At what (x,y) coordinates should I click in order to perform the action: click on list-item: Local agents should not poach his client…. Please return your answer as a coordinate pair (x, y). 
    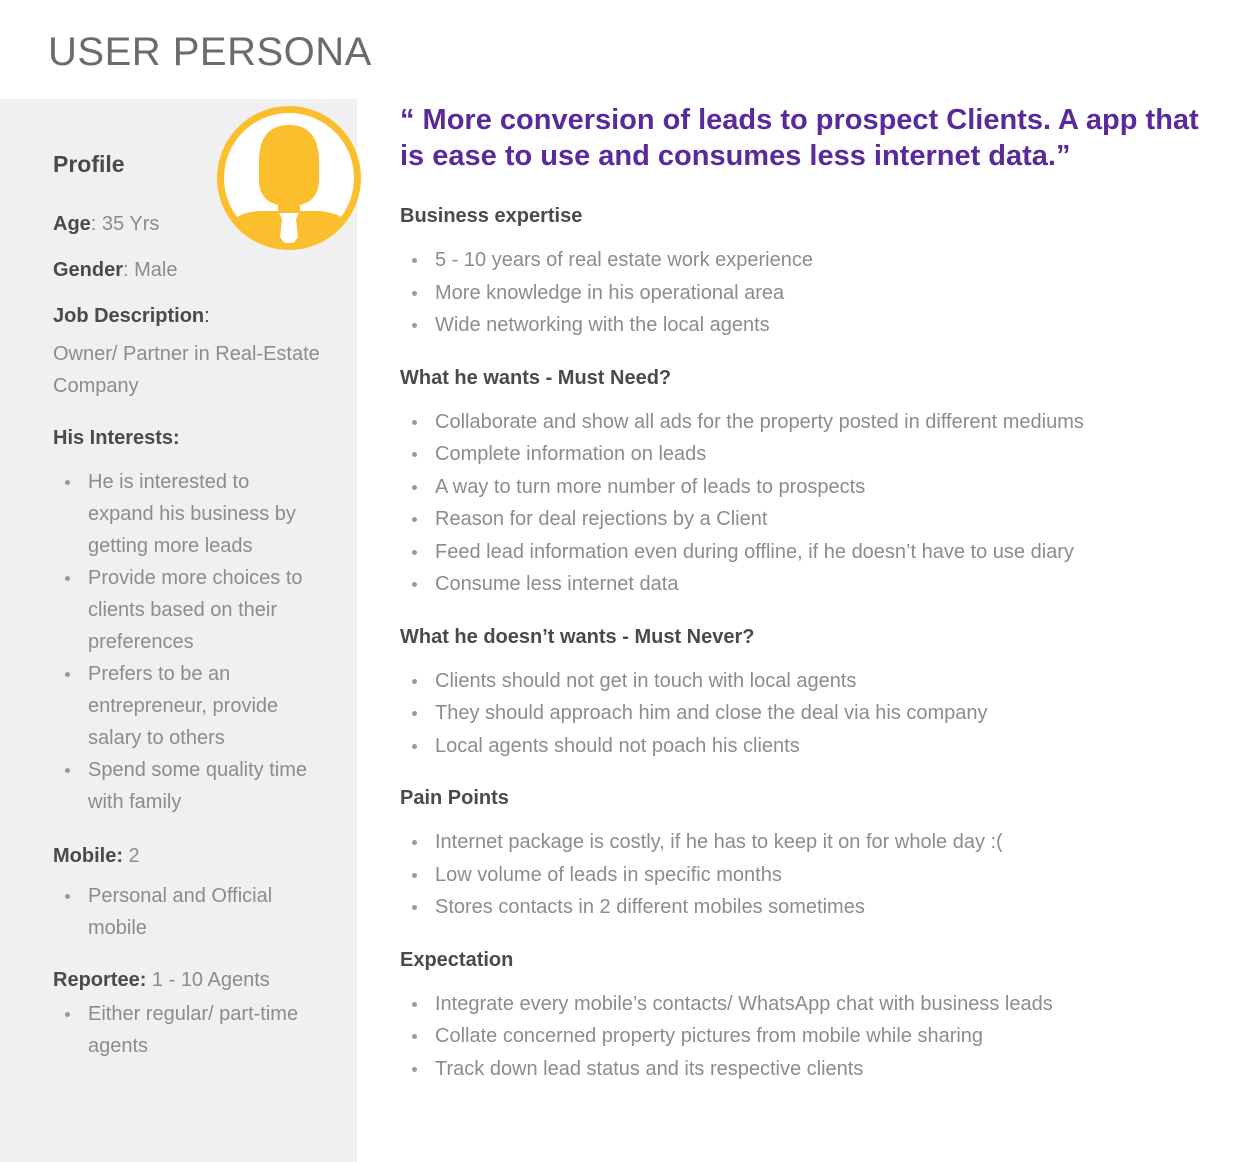
    Looking at the image, I should click on (810, 746).